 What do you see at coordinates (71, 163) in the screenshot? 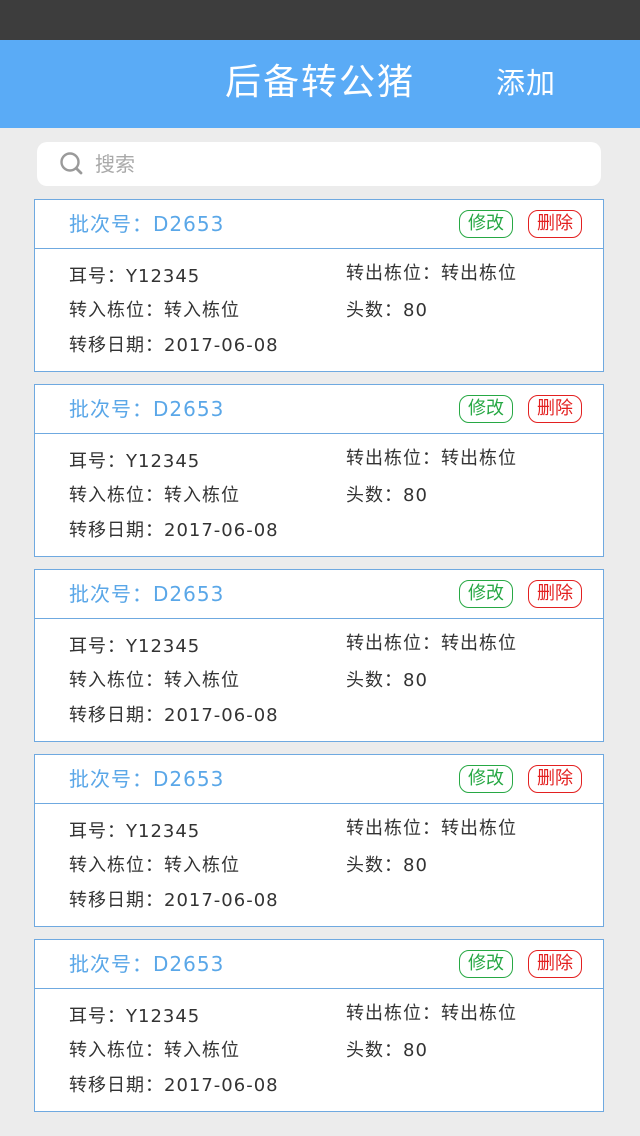
I see `search-icon` at bounding box center [71, 163].